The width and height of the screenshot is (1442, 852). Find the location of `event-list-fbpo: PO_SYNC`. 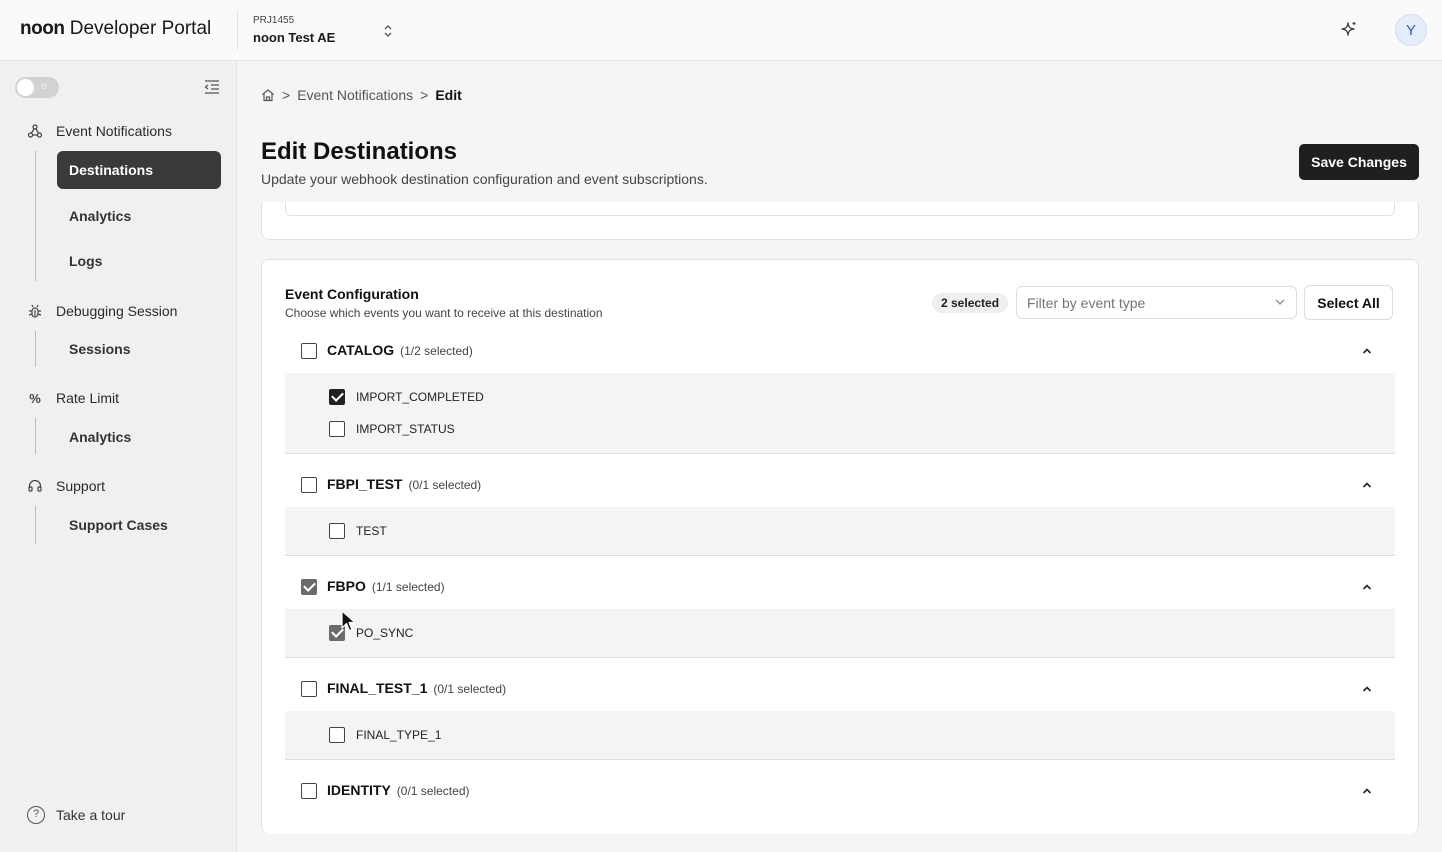

event-list-fbpo: PO_SYNC is located at coordinates (840, 633).